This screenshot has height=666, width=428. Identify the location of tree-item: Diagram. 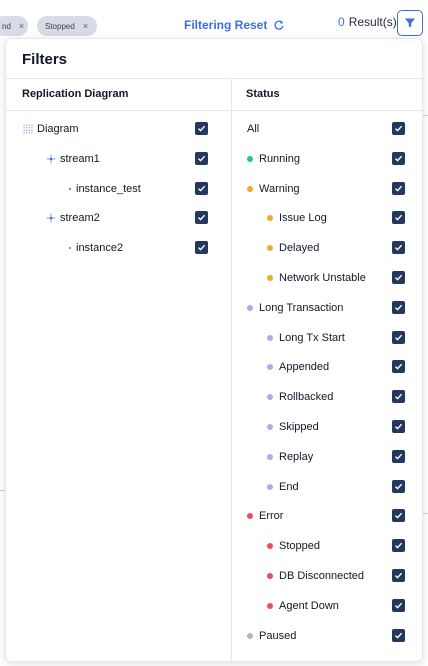
(51, 129).